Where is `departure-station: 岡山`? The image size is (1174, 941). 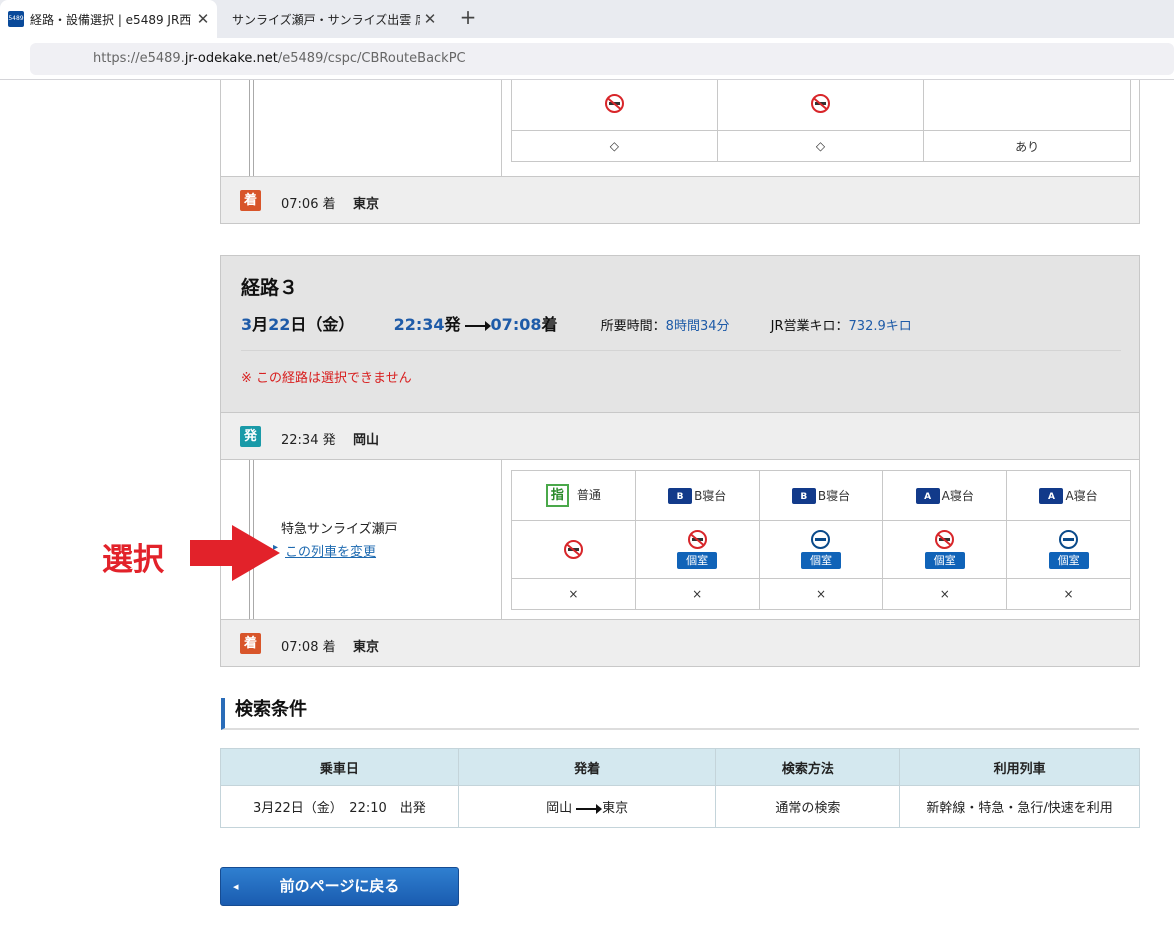
departure-station: 岡山 is located at coordinates (366, 440).